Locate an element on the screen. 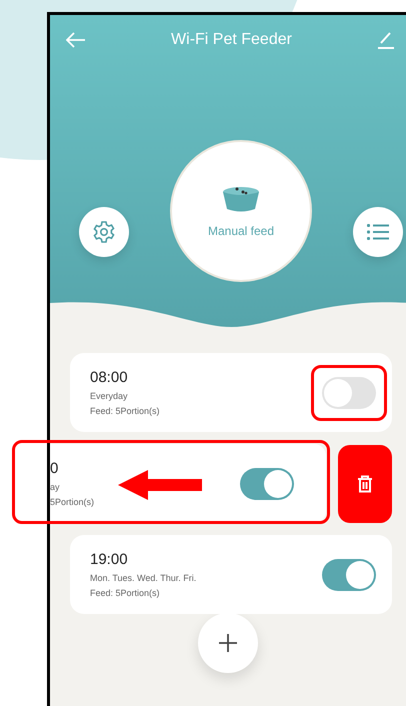  swipe-arrow-icon is located at coordinates (160, 485).